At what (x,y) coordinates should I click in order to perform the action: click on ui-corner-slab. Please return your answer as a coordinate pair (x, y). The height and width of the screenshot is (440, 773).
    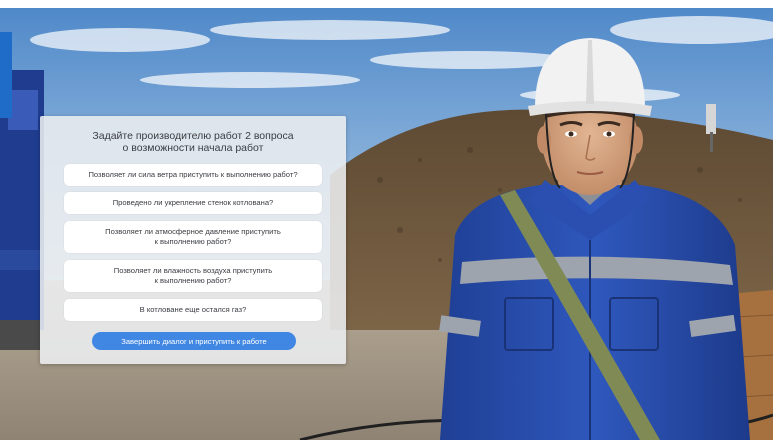
    Looking at the image, I should click on (6, 75).